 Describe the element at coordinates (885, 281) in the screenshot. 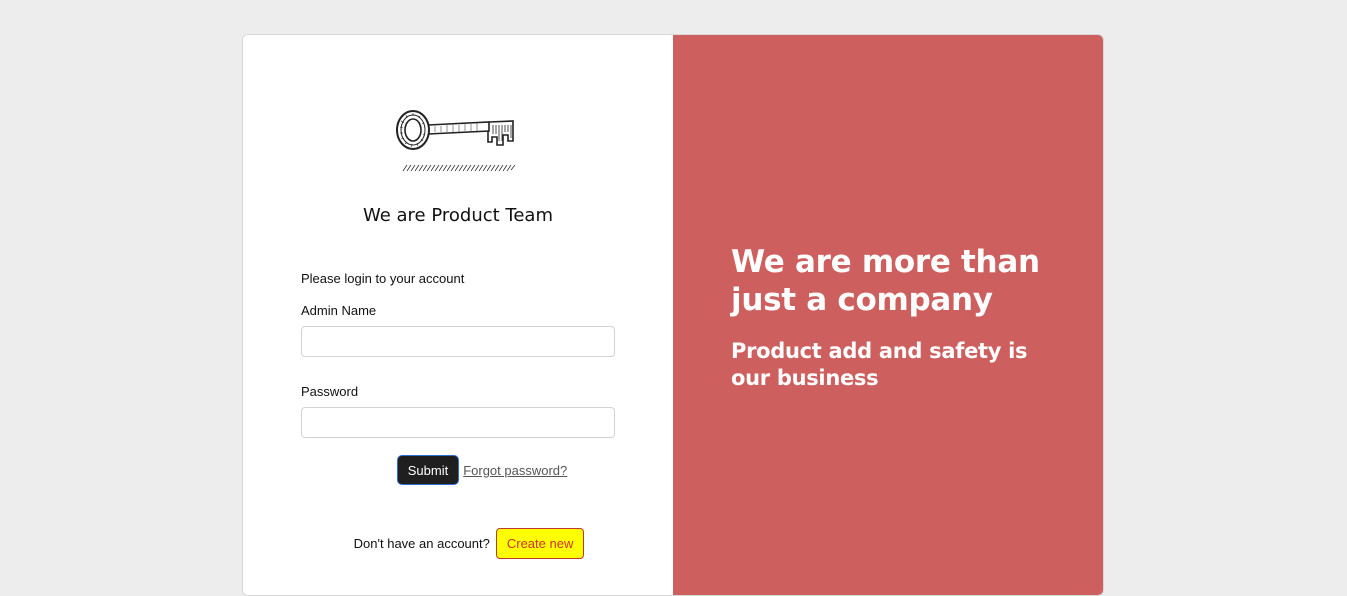

I see `hero-headline: We are more than just a company` at that location.